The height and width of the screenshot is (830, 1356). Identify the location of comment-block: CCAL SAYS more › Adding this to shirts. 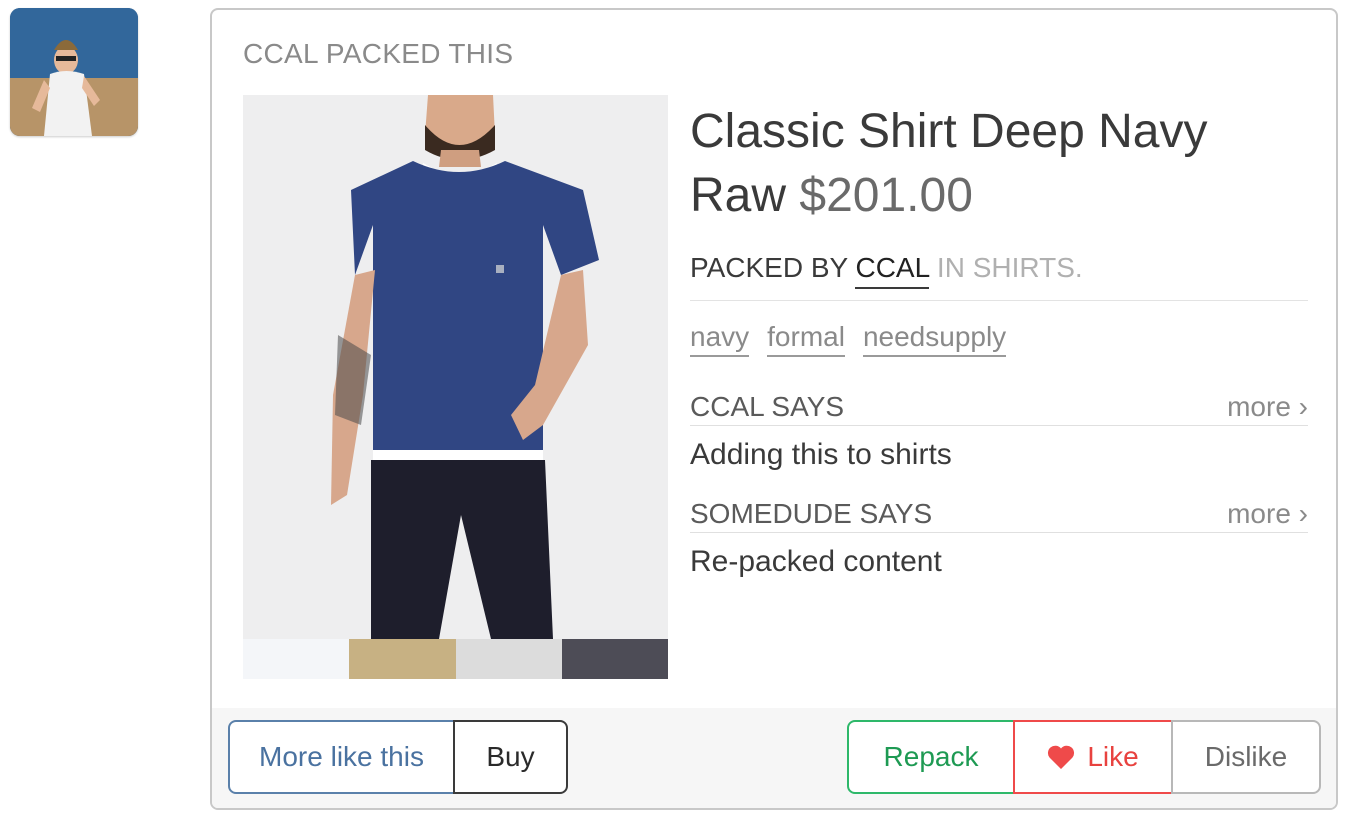
(999, 431).